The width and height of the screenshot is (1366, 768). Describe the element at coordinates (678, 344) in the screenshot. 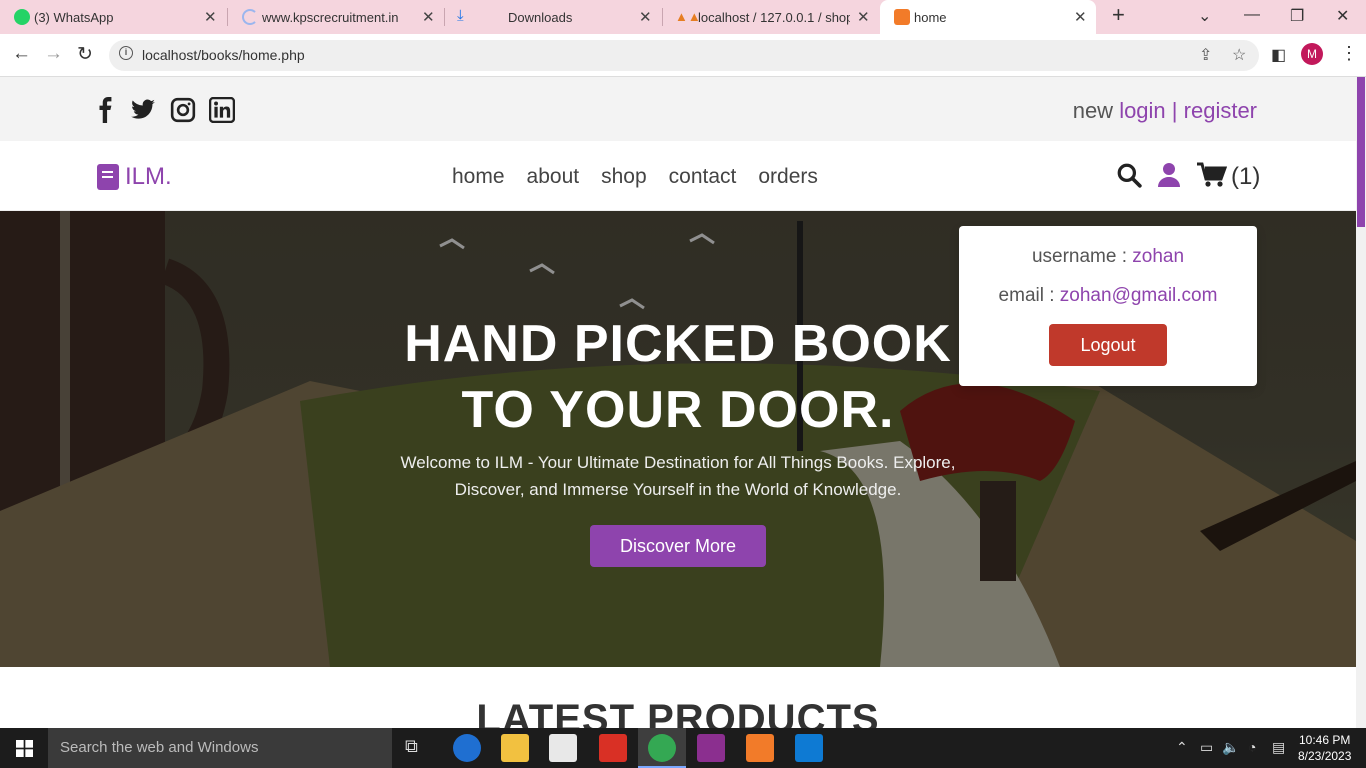

I see `hero-title-line1: HAND PICKED BOOK` at that location.